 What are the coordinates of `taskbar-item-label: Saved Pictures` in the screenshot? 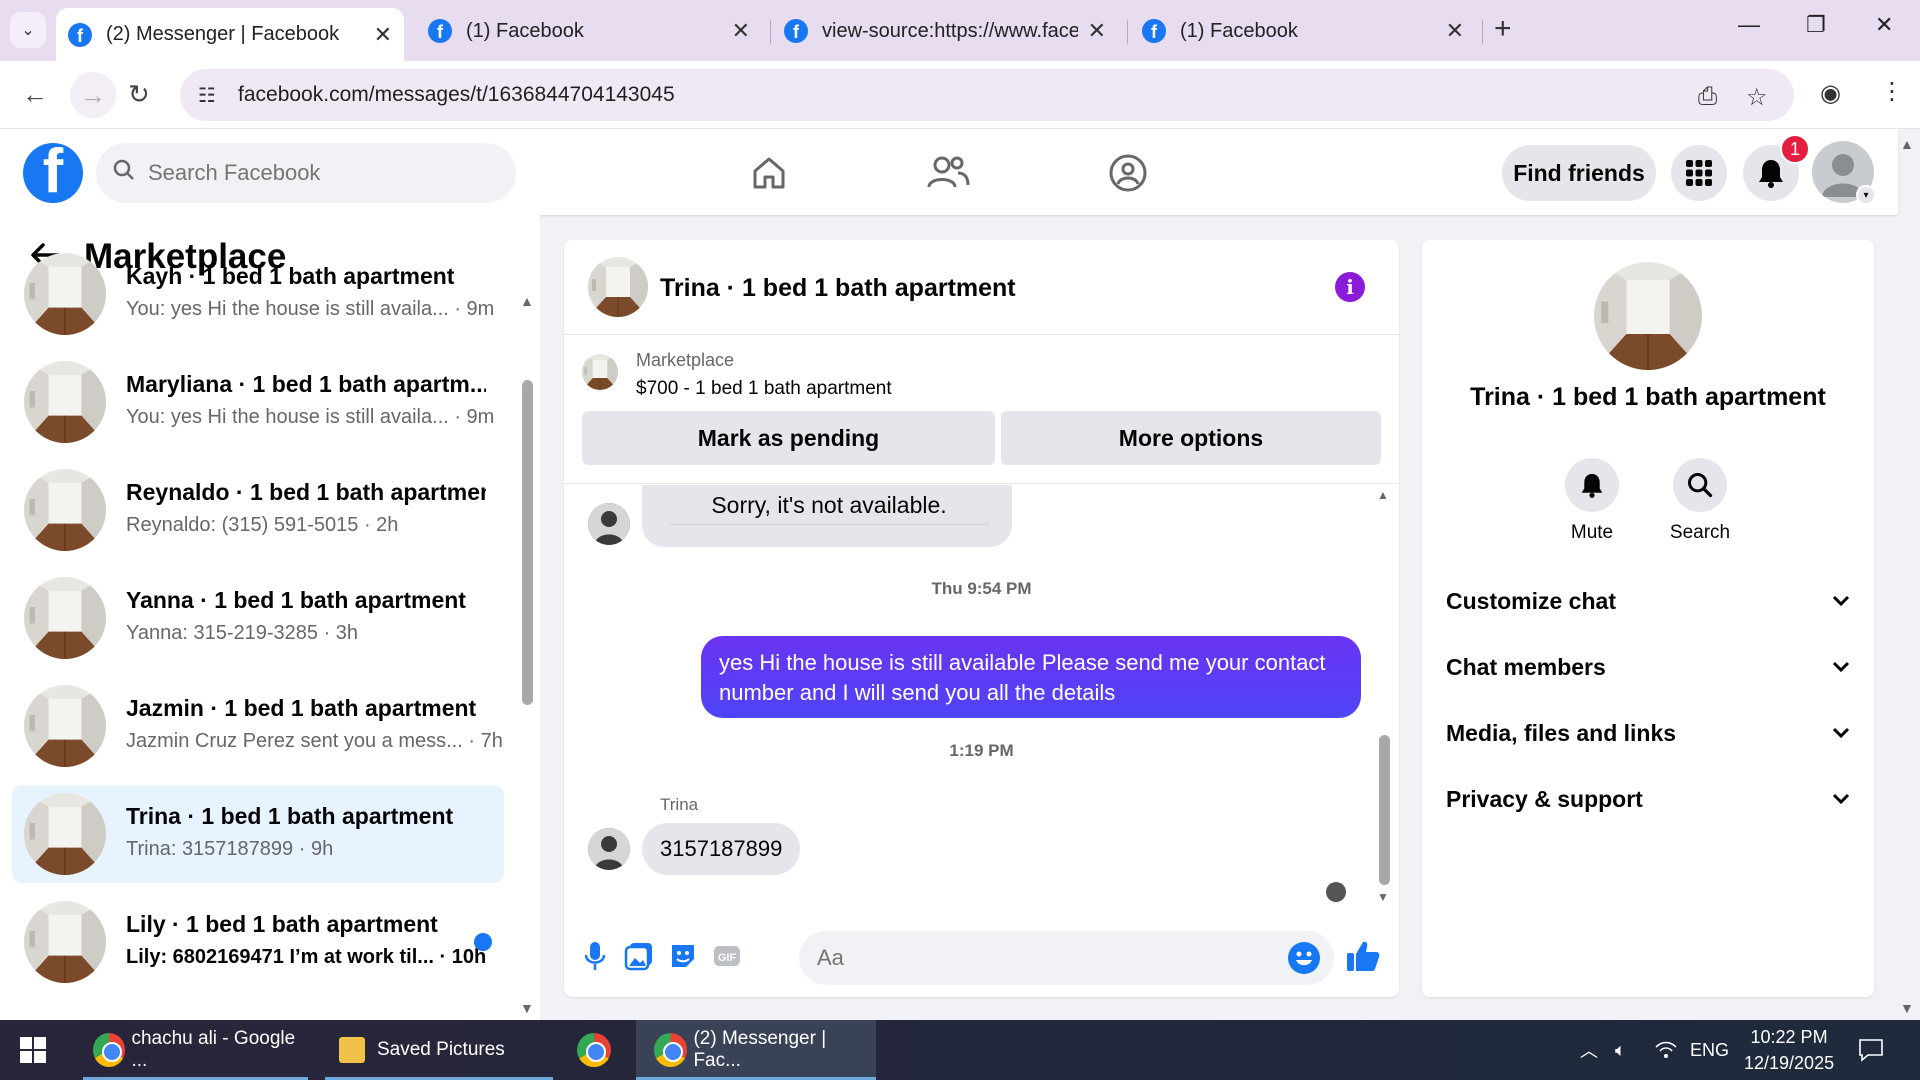 It's located at (441, 1049).